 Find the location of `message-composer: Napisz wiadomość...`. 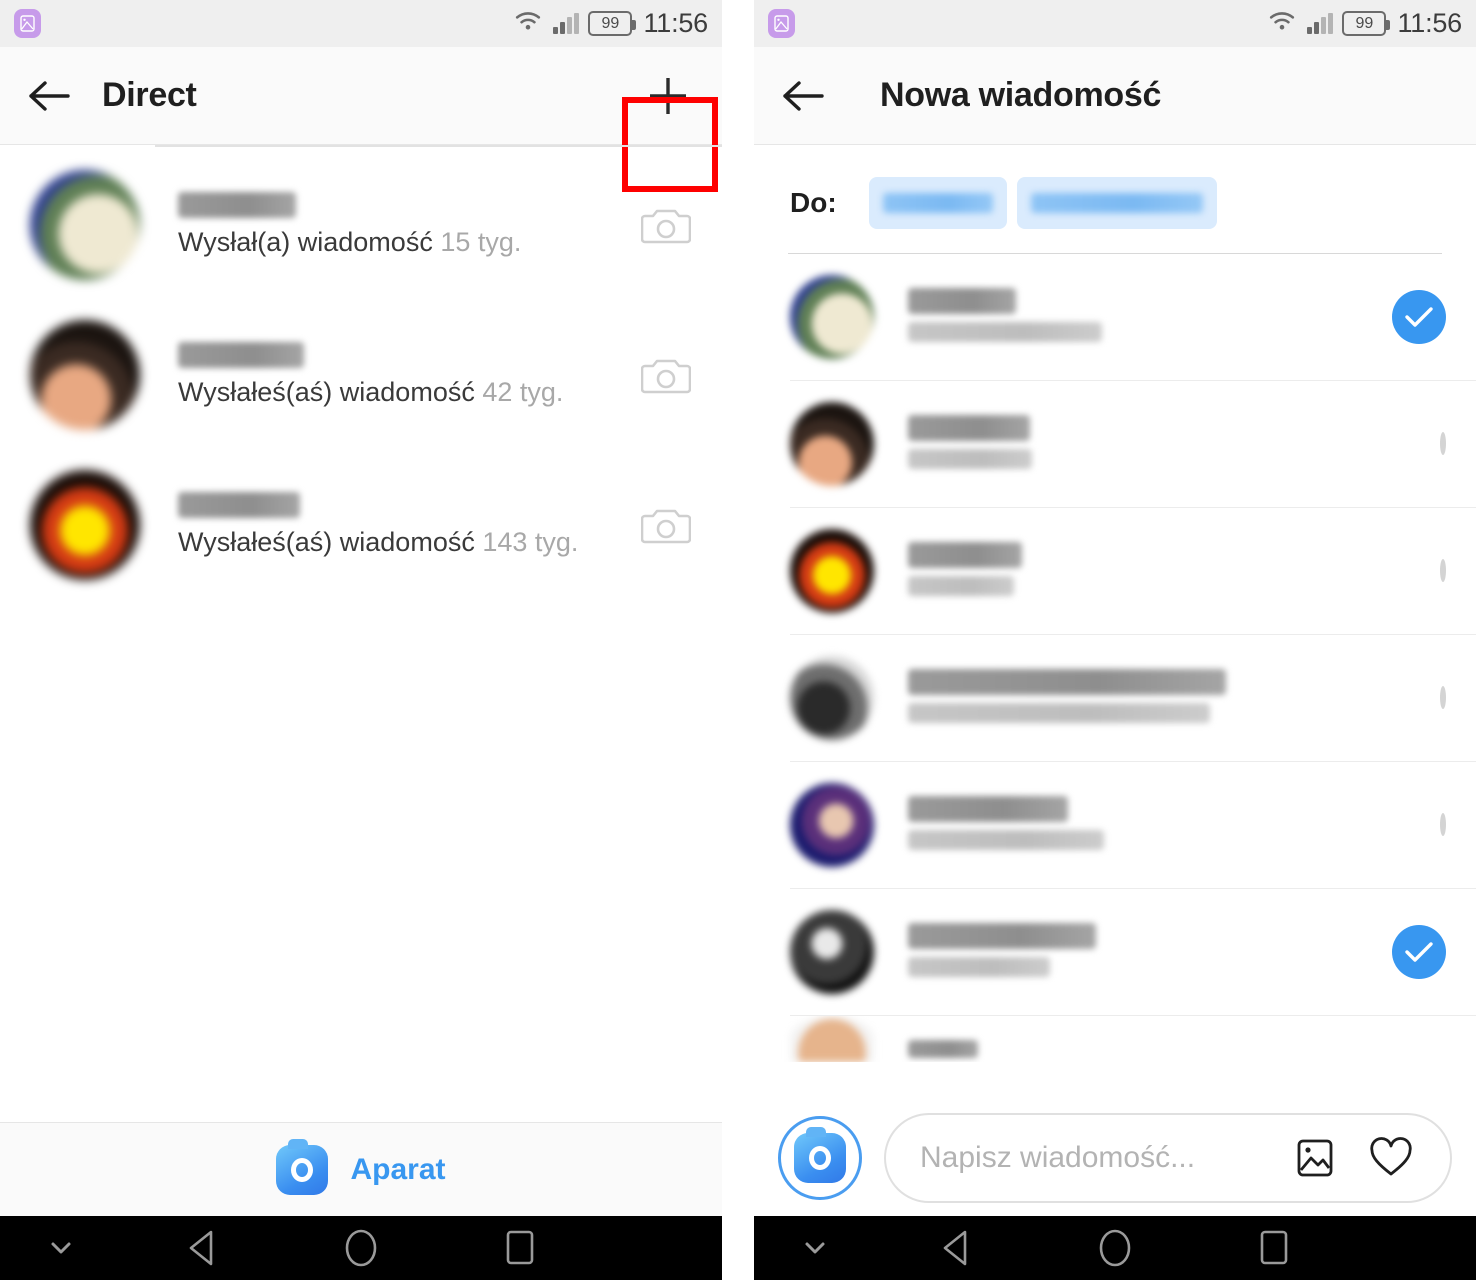

message-composer: Napisz wiadomość... is located at coordinates (1115, 1158).